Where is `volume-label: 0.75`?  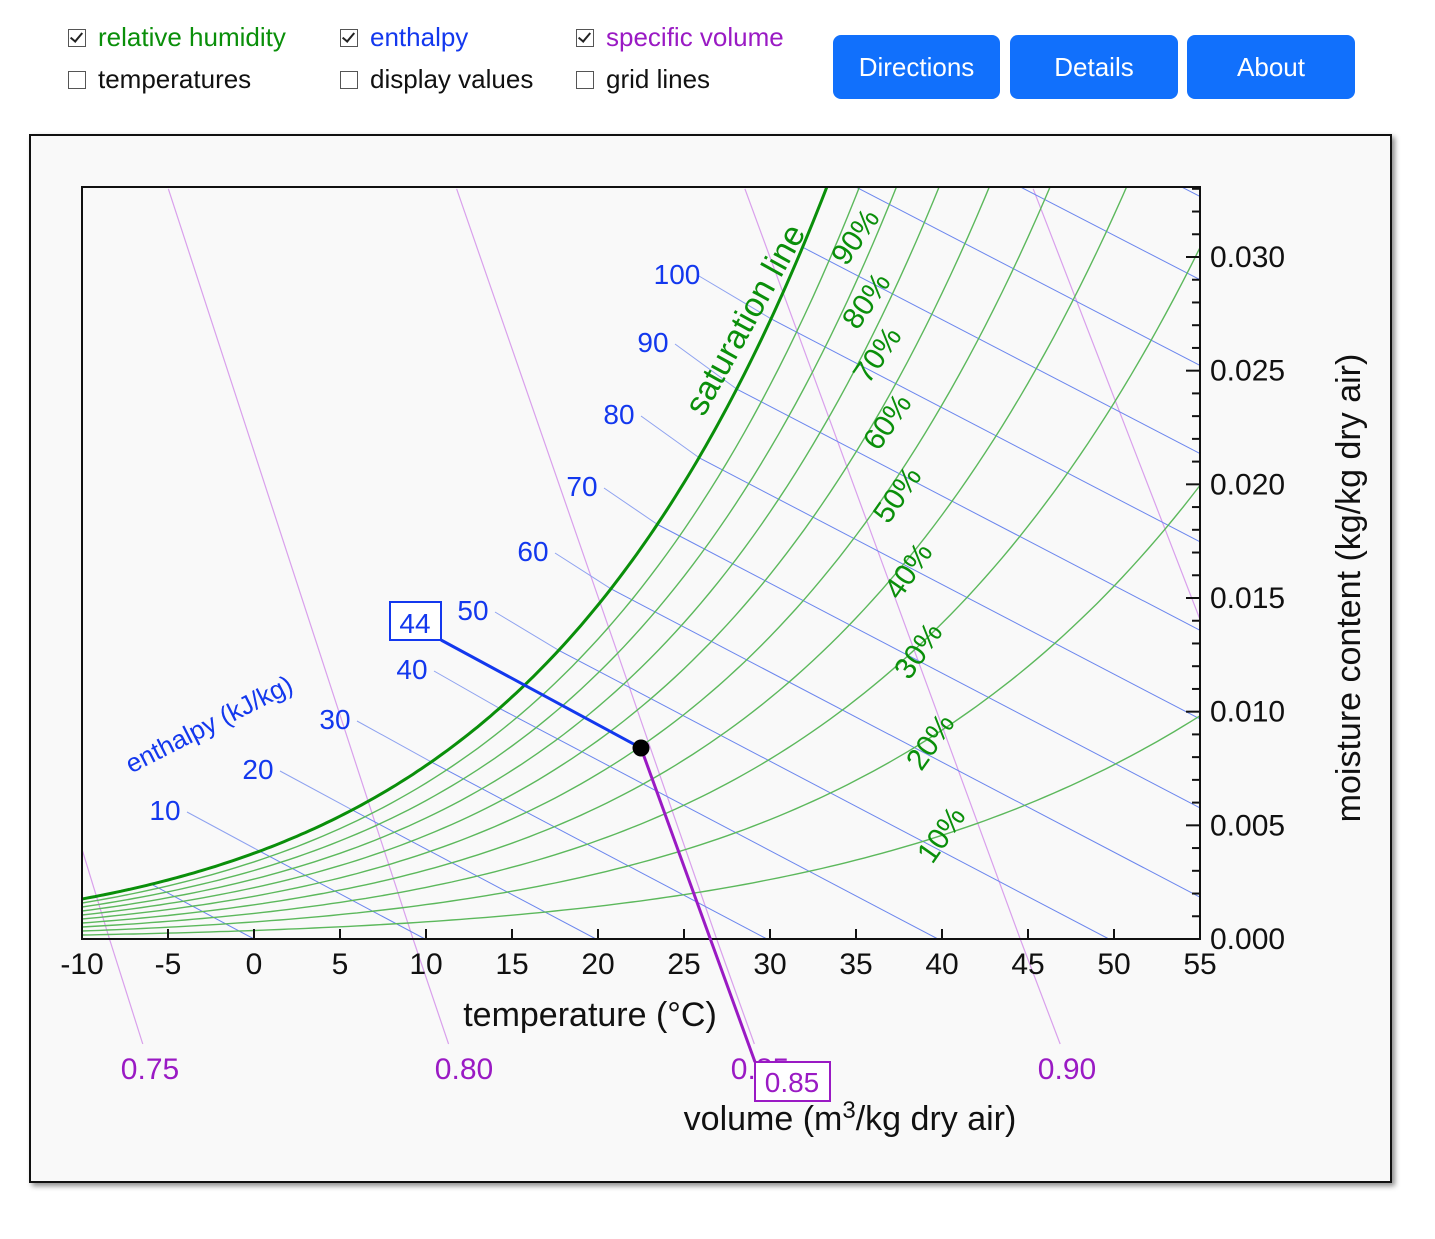 volume-label: 0.75 is located at coordinates (150, 1069).